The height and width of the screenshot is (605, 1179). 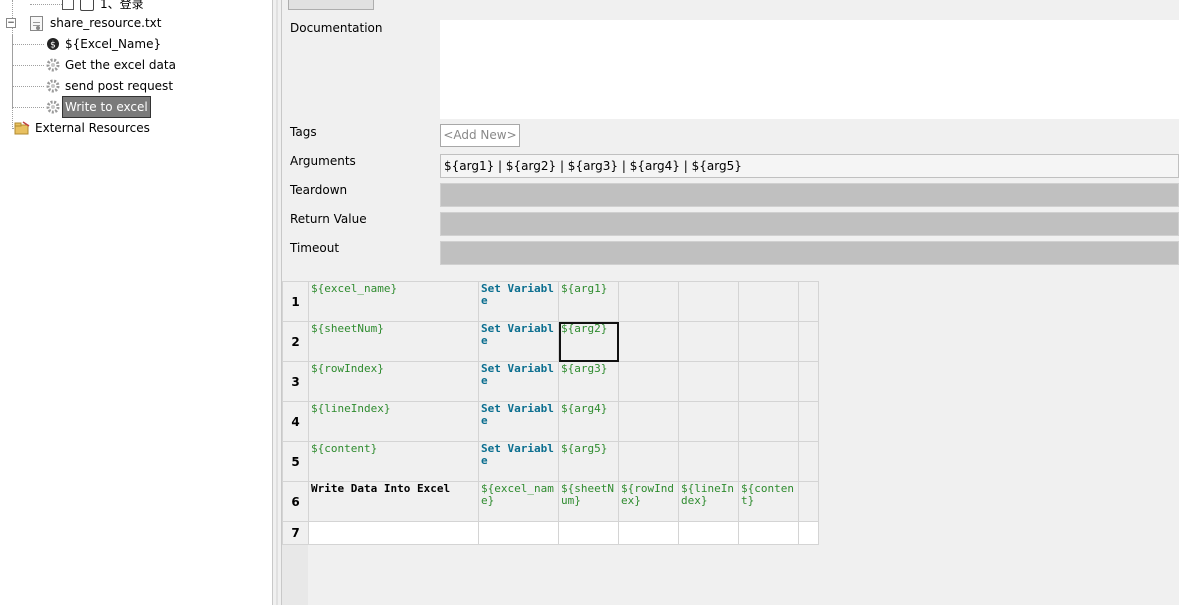 I want to click on grid-cell: ${arg1}, so click(x=588, y=301).